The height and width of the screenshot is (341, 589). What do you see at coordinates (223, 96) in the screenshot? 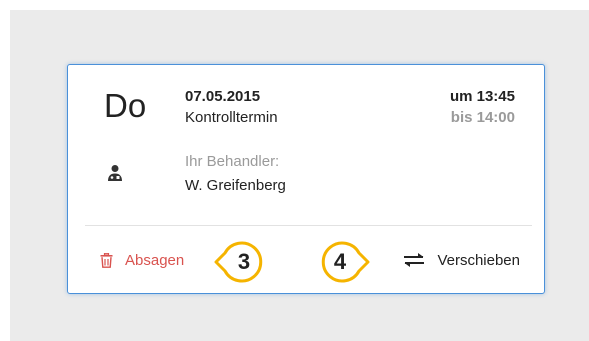
I see `appointment-date: 07.05.2015` at bounding box center [223, 96].